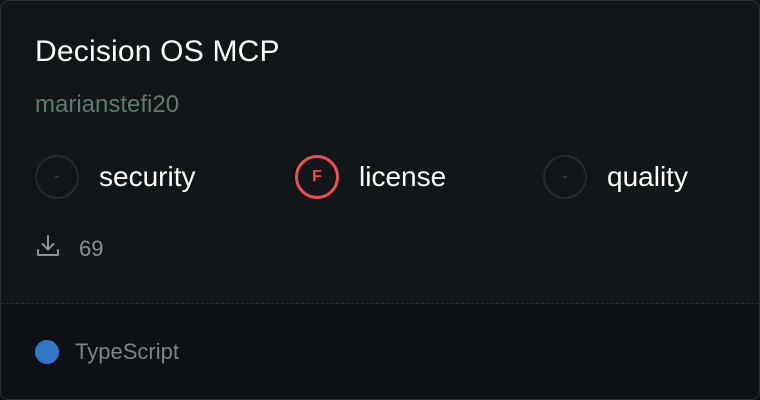  Describe the element at coordinates (565, 177) in the screenshot. I see `quality-grade-badge: -` at that location.